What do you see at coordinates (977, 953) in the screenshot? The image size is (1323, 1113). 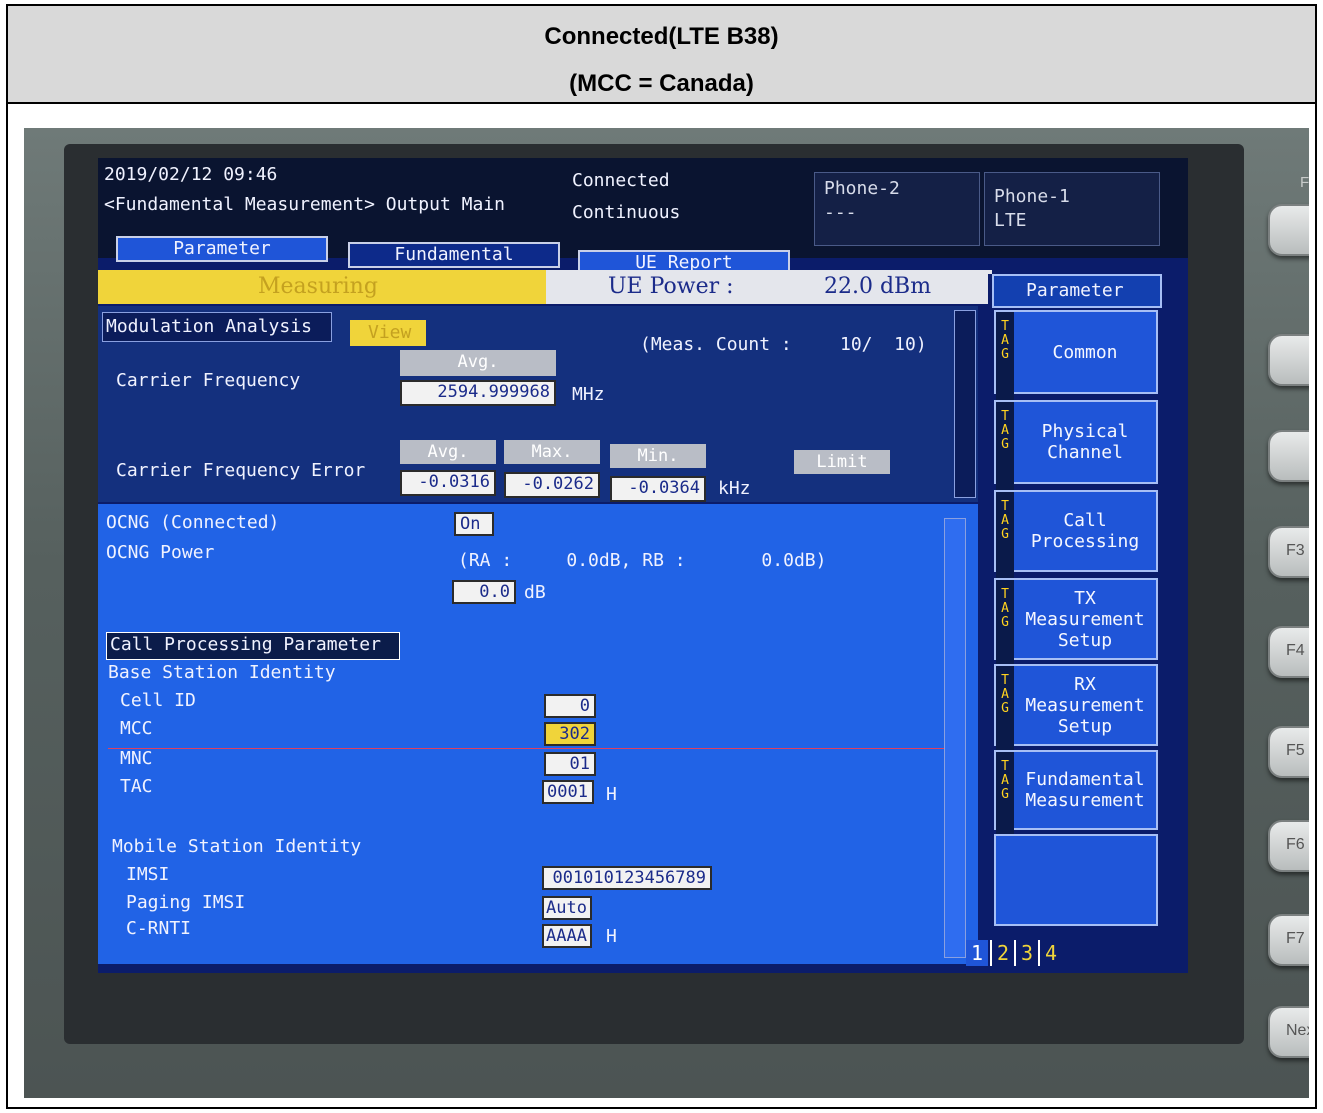 I see `page-1: 1` at bounding box center [977, 953].